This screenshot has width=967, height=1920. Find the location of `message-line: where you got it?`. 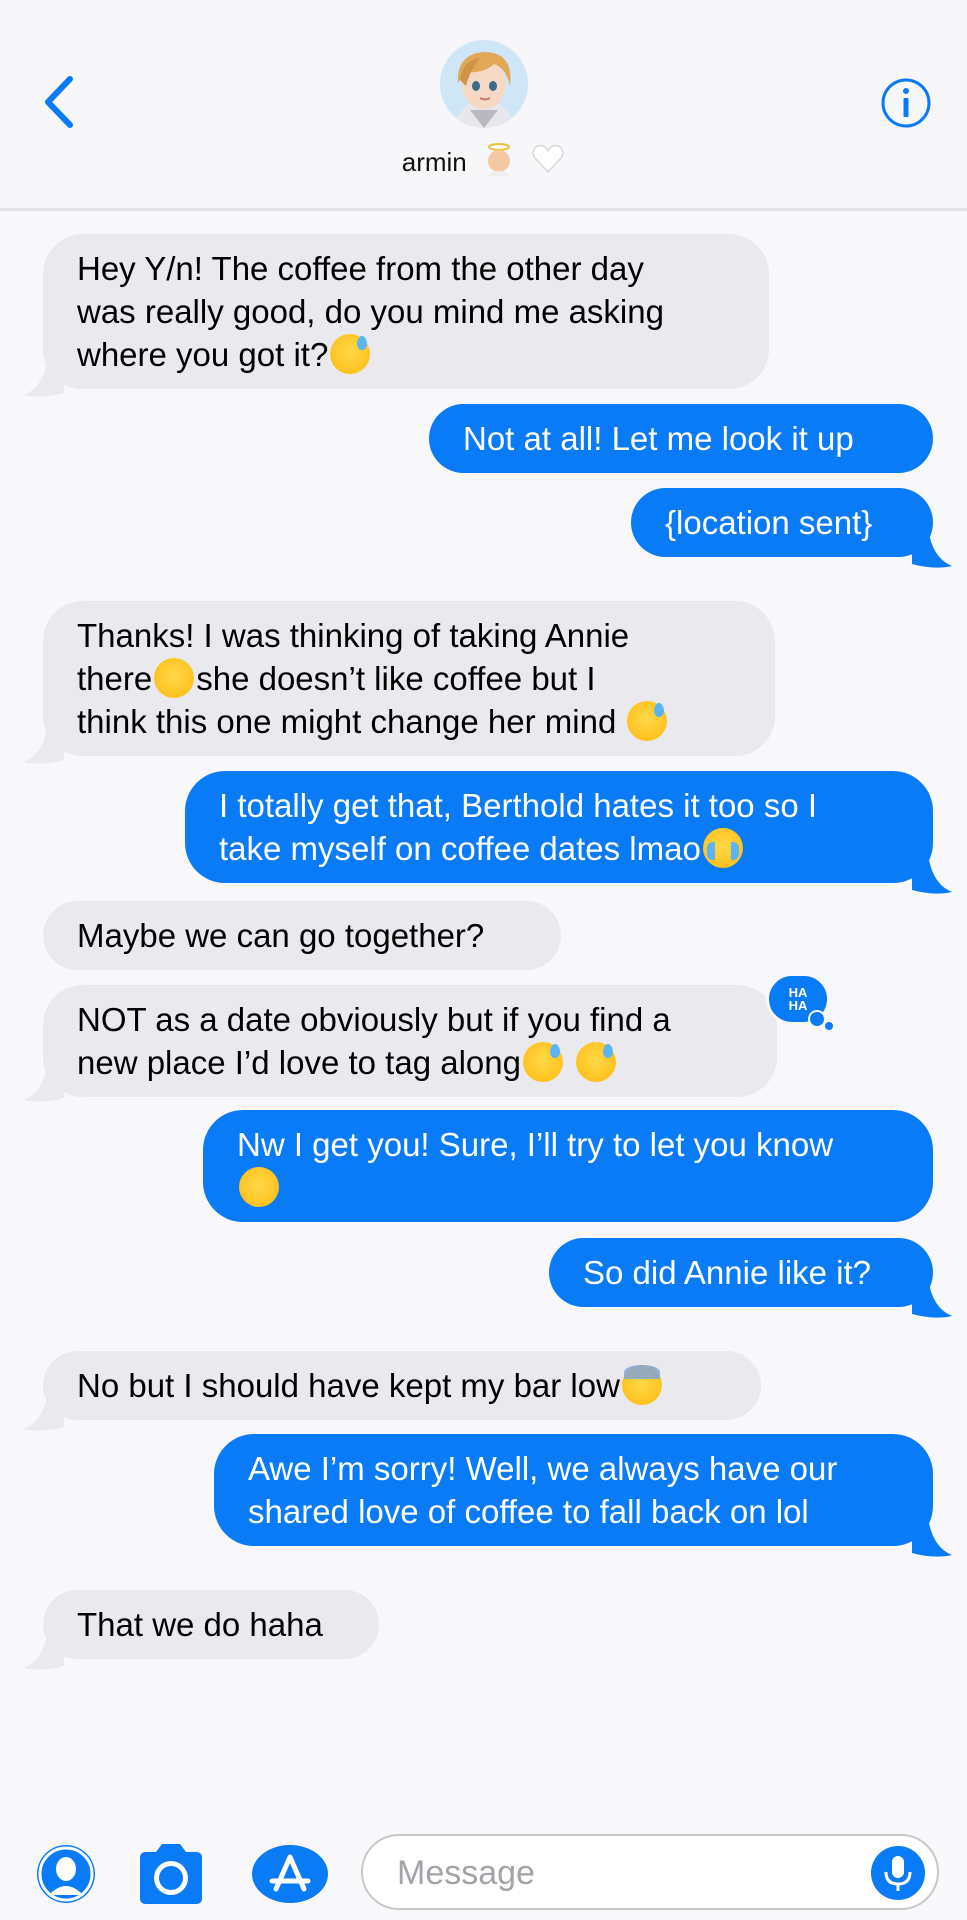

message-line: where you got it? is located at coordinates (406, 354).